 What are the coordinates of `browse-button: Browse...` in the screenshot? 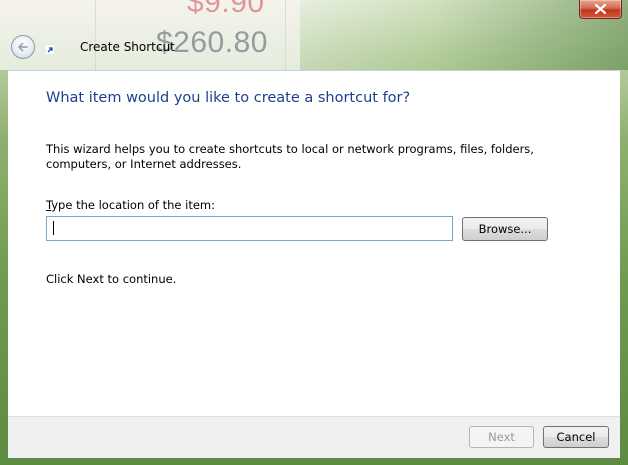 It's located at (505, 229).